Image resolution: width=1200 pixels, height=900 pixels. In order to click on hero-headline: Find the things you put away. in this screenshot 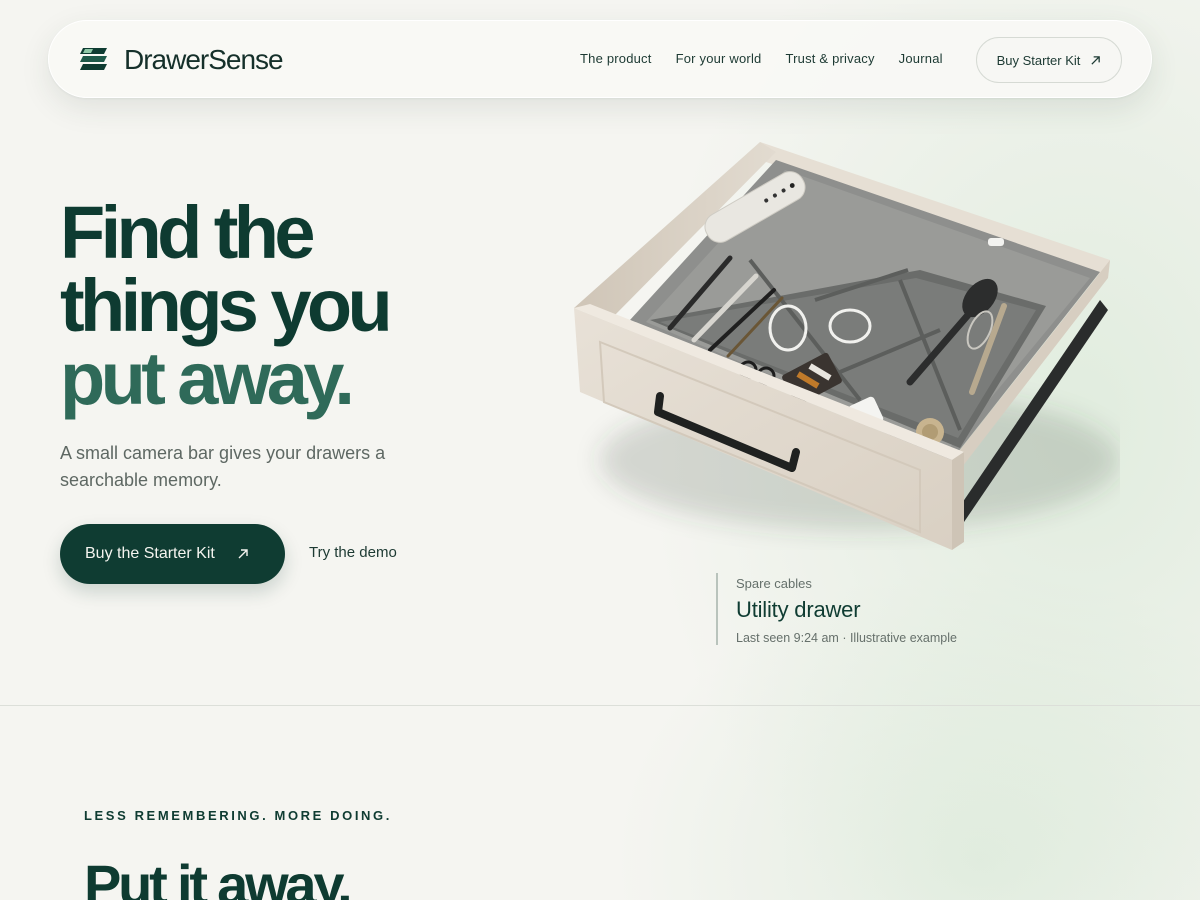, I will do `click(226, 305)`.